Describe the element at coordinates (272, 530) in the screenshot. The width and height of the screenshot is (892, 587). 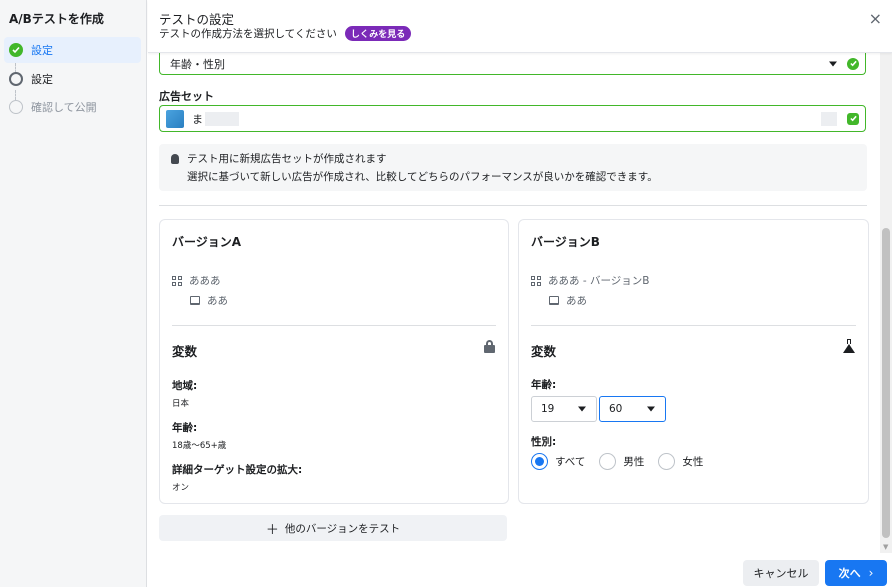
I see `plus-icon: ＋` at that location.